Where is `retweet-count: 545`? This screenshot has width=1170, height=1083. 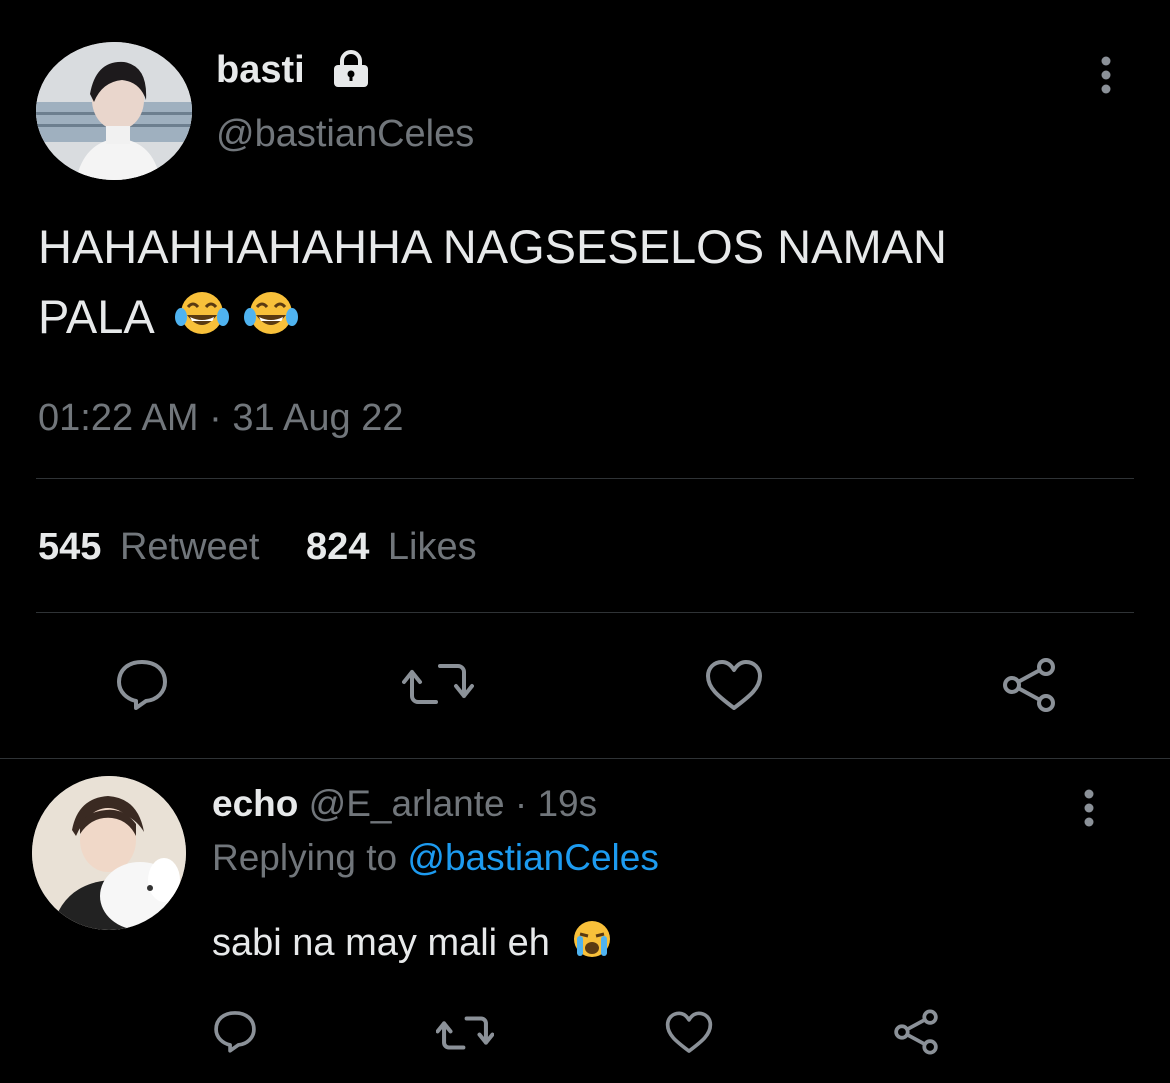 retweet-count: 545 is located at coordinates (70, 547).